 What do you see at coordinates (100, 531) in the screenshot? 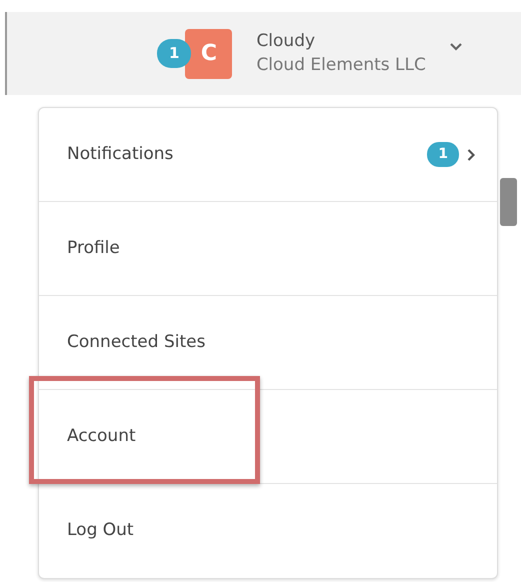
I see `menu-item: Log Out` at bounding box center [100, 531].